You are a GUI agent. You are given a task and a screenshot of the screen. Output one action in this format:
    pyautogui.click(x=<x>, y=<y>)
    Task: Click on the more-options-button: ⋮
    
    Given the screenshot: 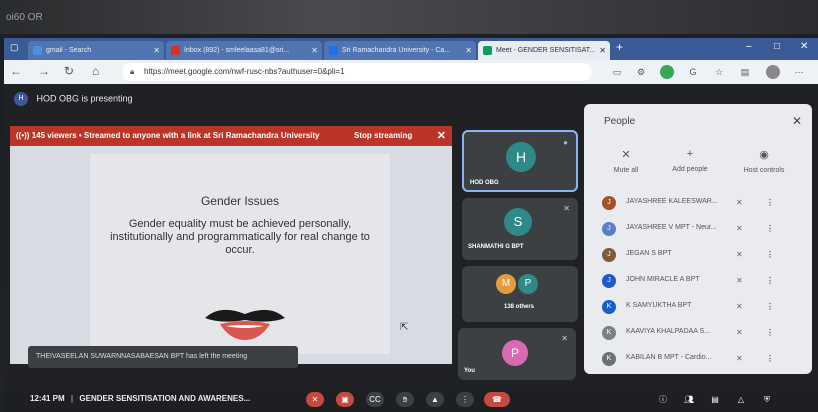 What is the action you would take?
    pyautogui.click(x=465, y=399)
    